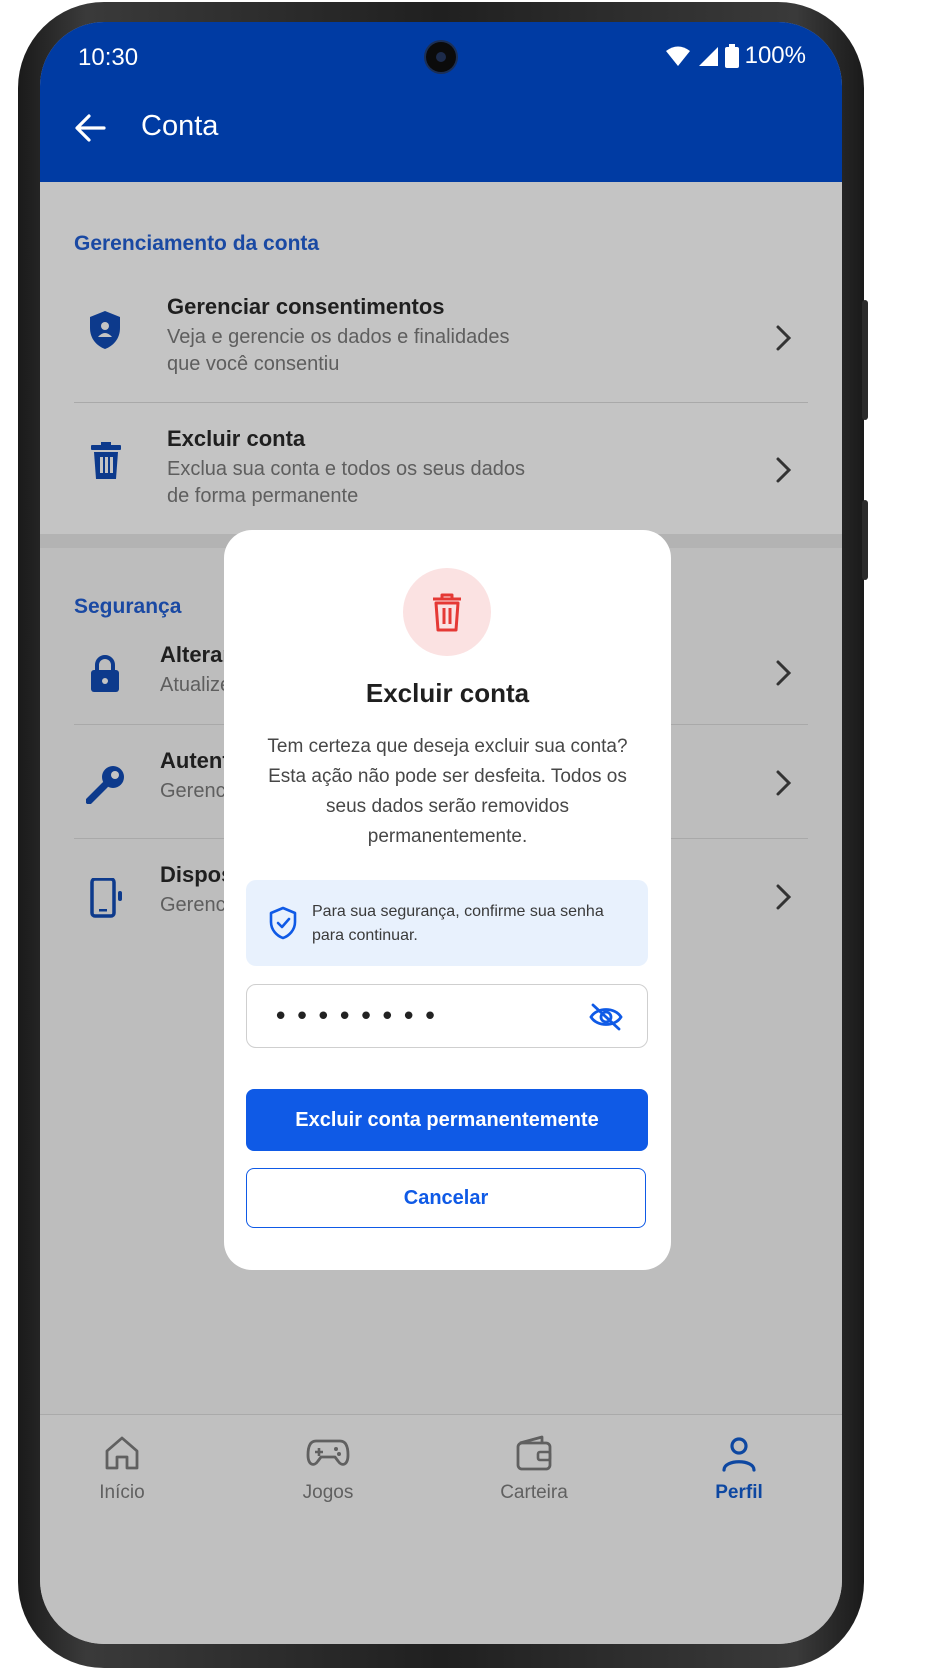 The image size is (941, 1672). Describe the element at coordinates (106, 898) in the screenshot. I see `device-icon` at that location.